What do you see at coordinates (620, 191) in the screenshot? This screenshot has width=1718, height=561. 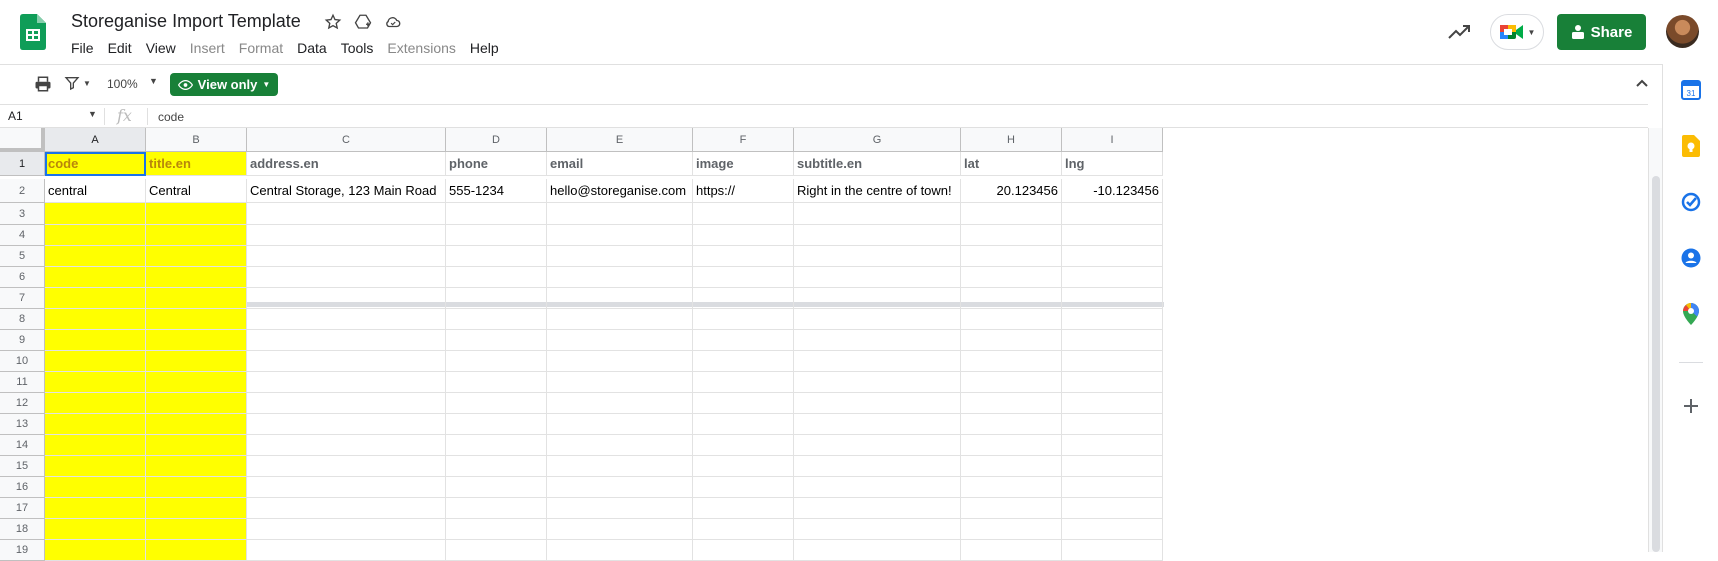 I see `cell-e2: hello@storeganise.com` at bounding box center [620, 191].